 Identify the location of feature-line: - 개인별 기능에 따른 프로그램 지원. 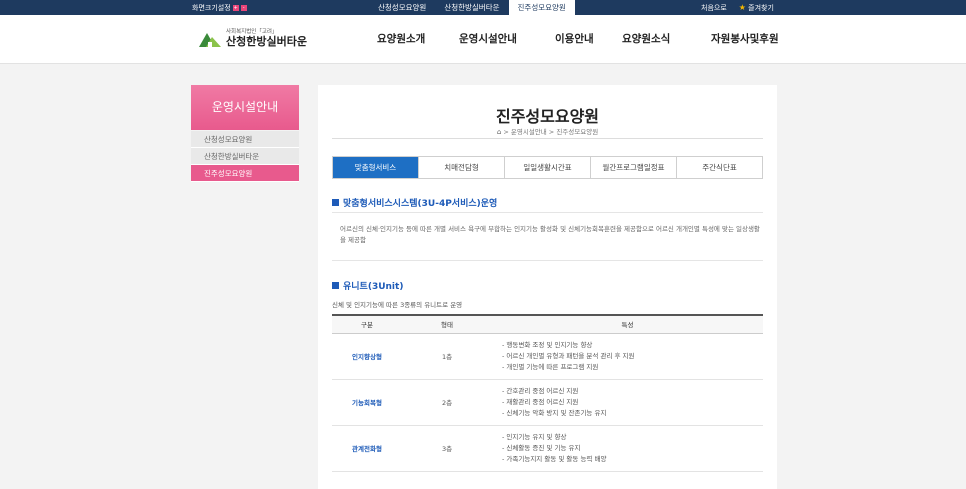
(550, 366).